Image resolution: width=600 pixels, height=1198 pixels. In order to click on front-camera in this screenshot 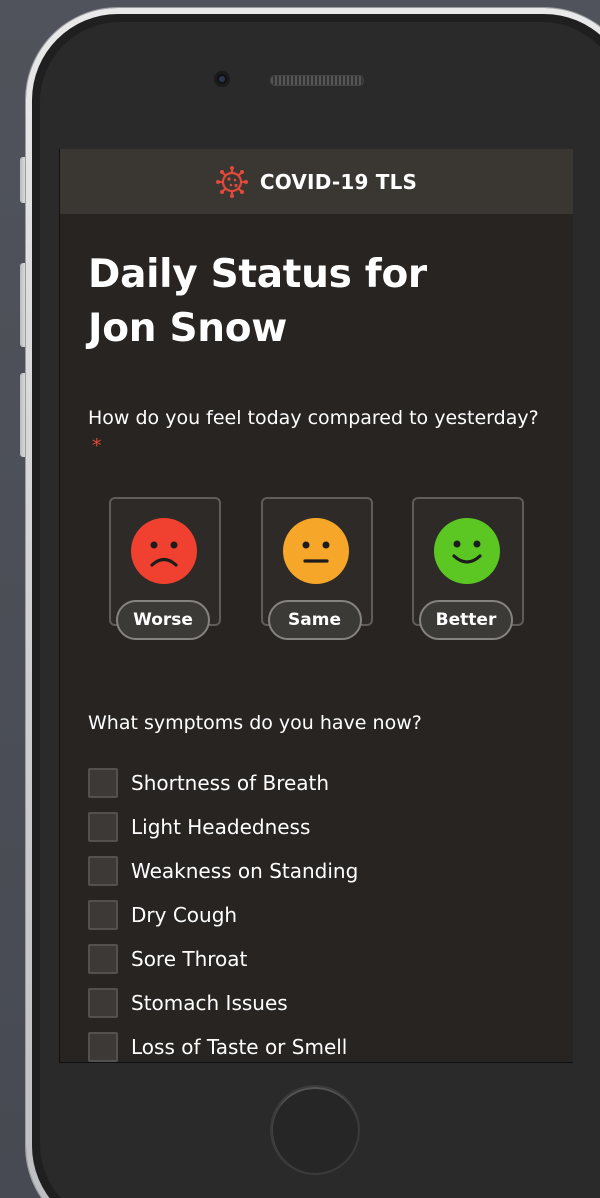, I will do `click(222, 79)`.